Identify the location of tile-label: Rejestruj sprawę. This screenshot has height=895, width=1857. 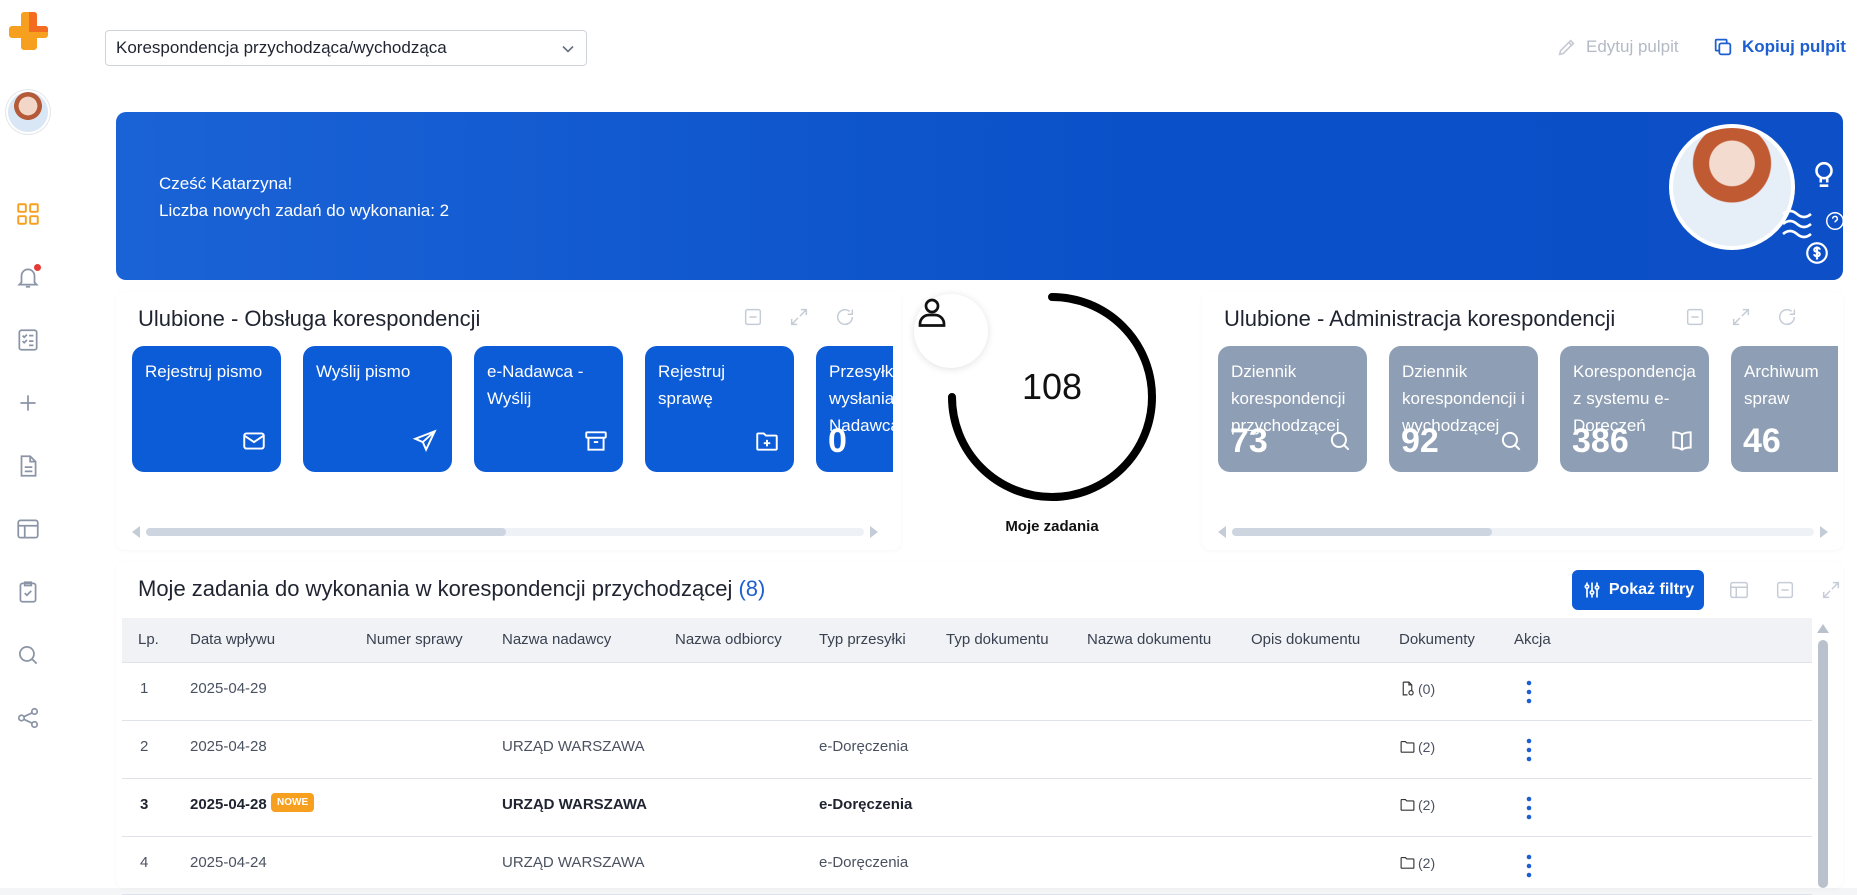
(692, 385).